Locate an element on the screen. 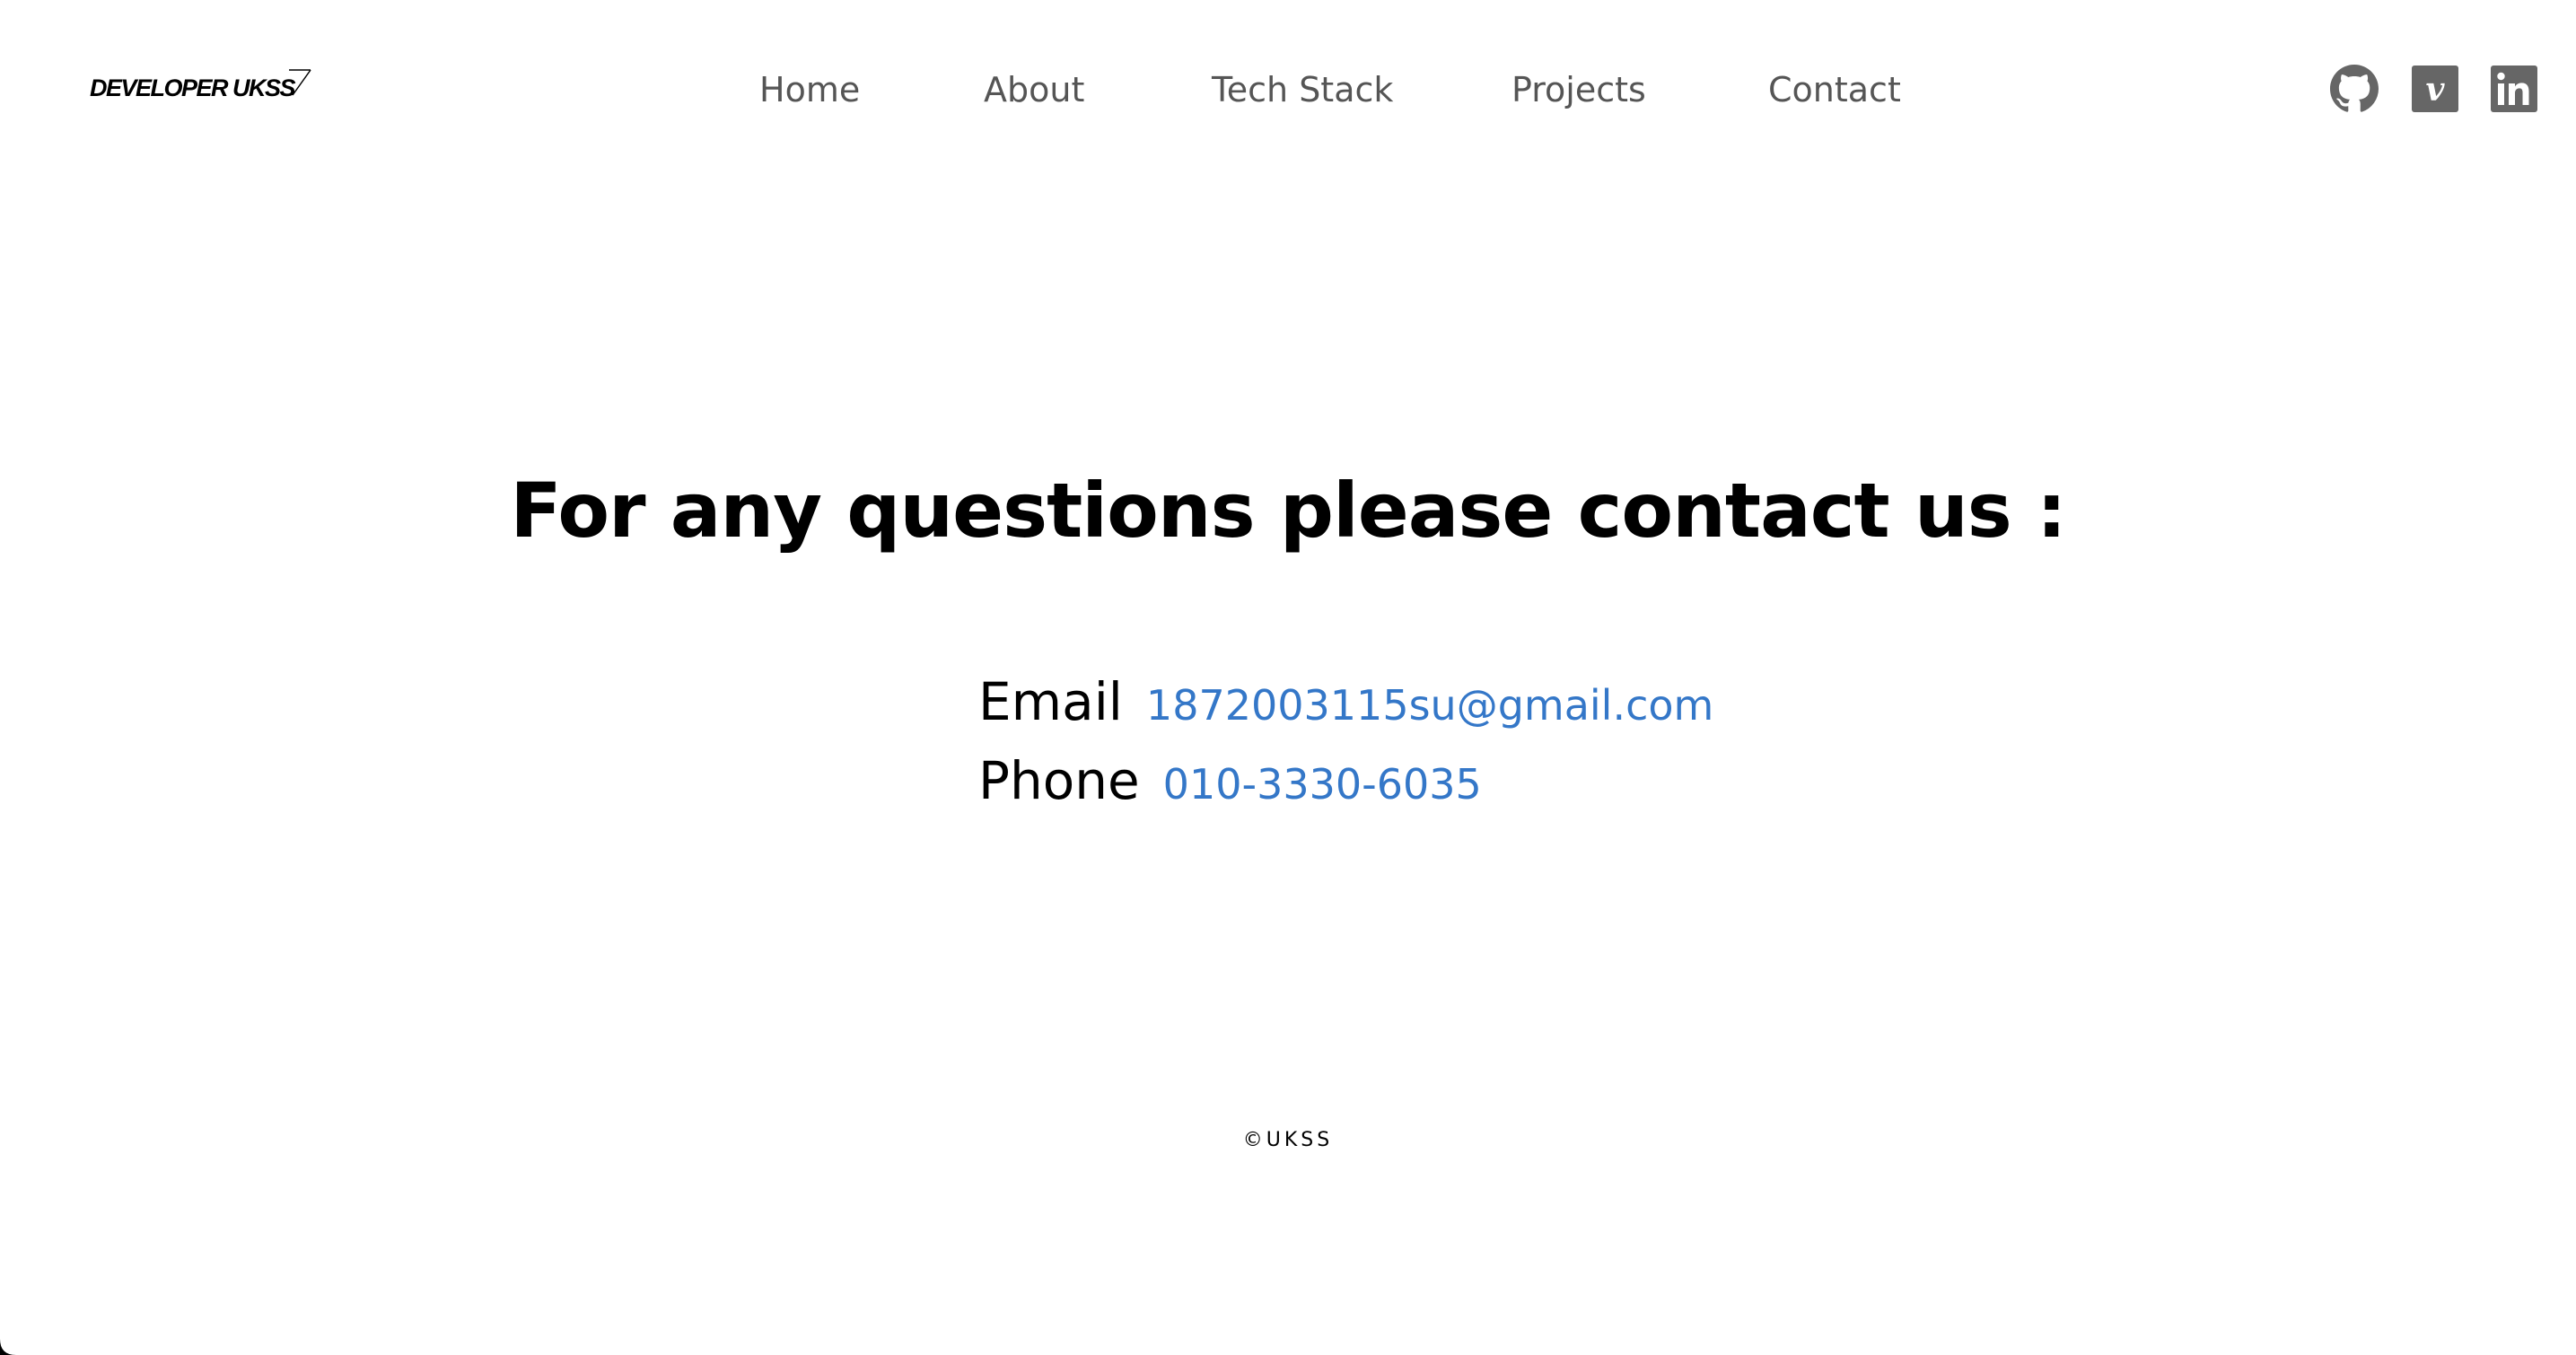 Image resolution: width=2576 pixels, height=1355 pixels. phone-link: 010-3330-6035 is located at coordinates (1322, 785).